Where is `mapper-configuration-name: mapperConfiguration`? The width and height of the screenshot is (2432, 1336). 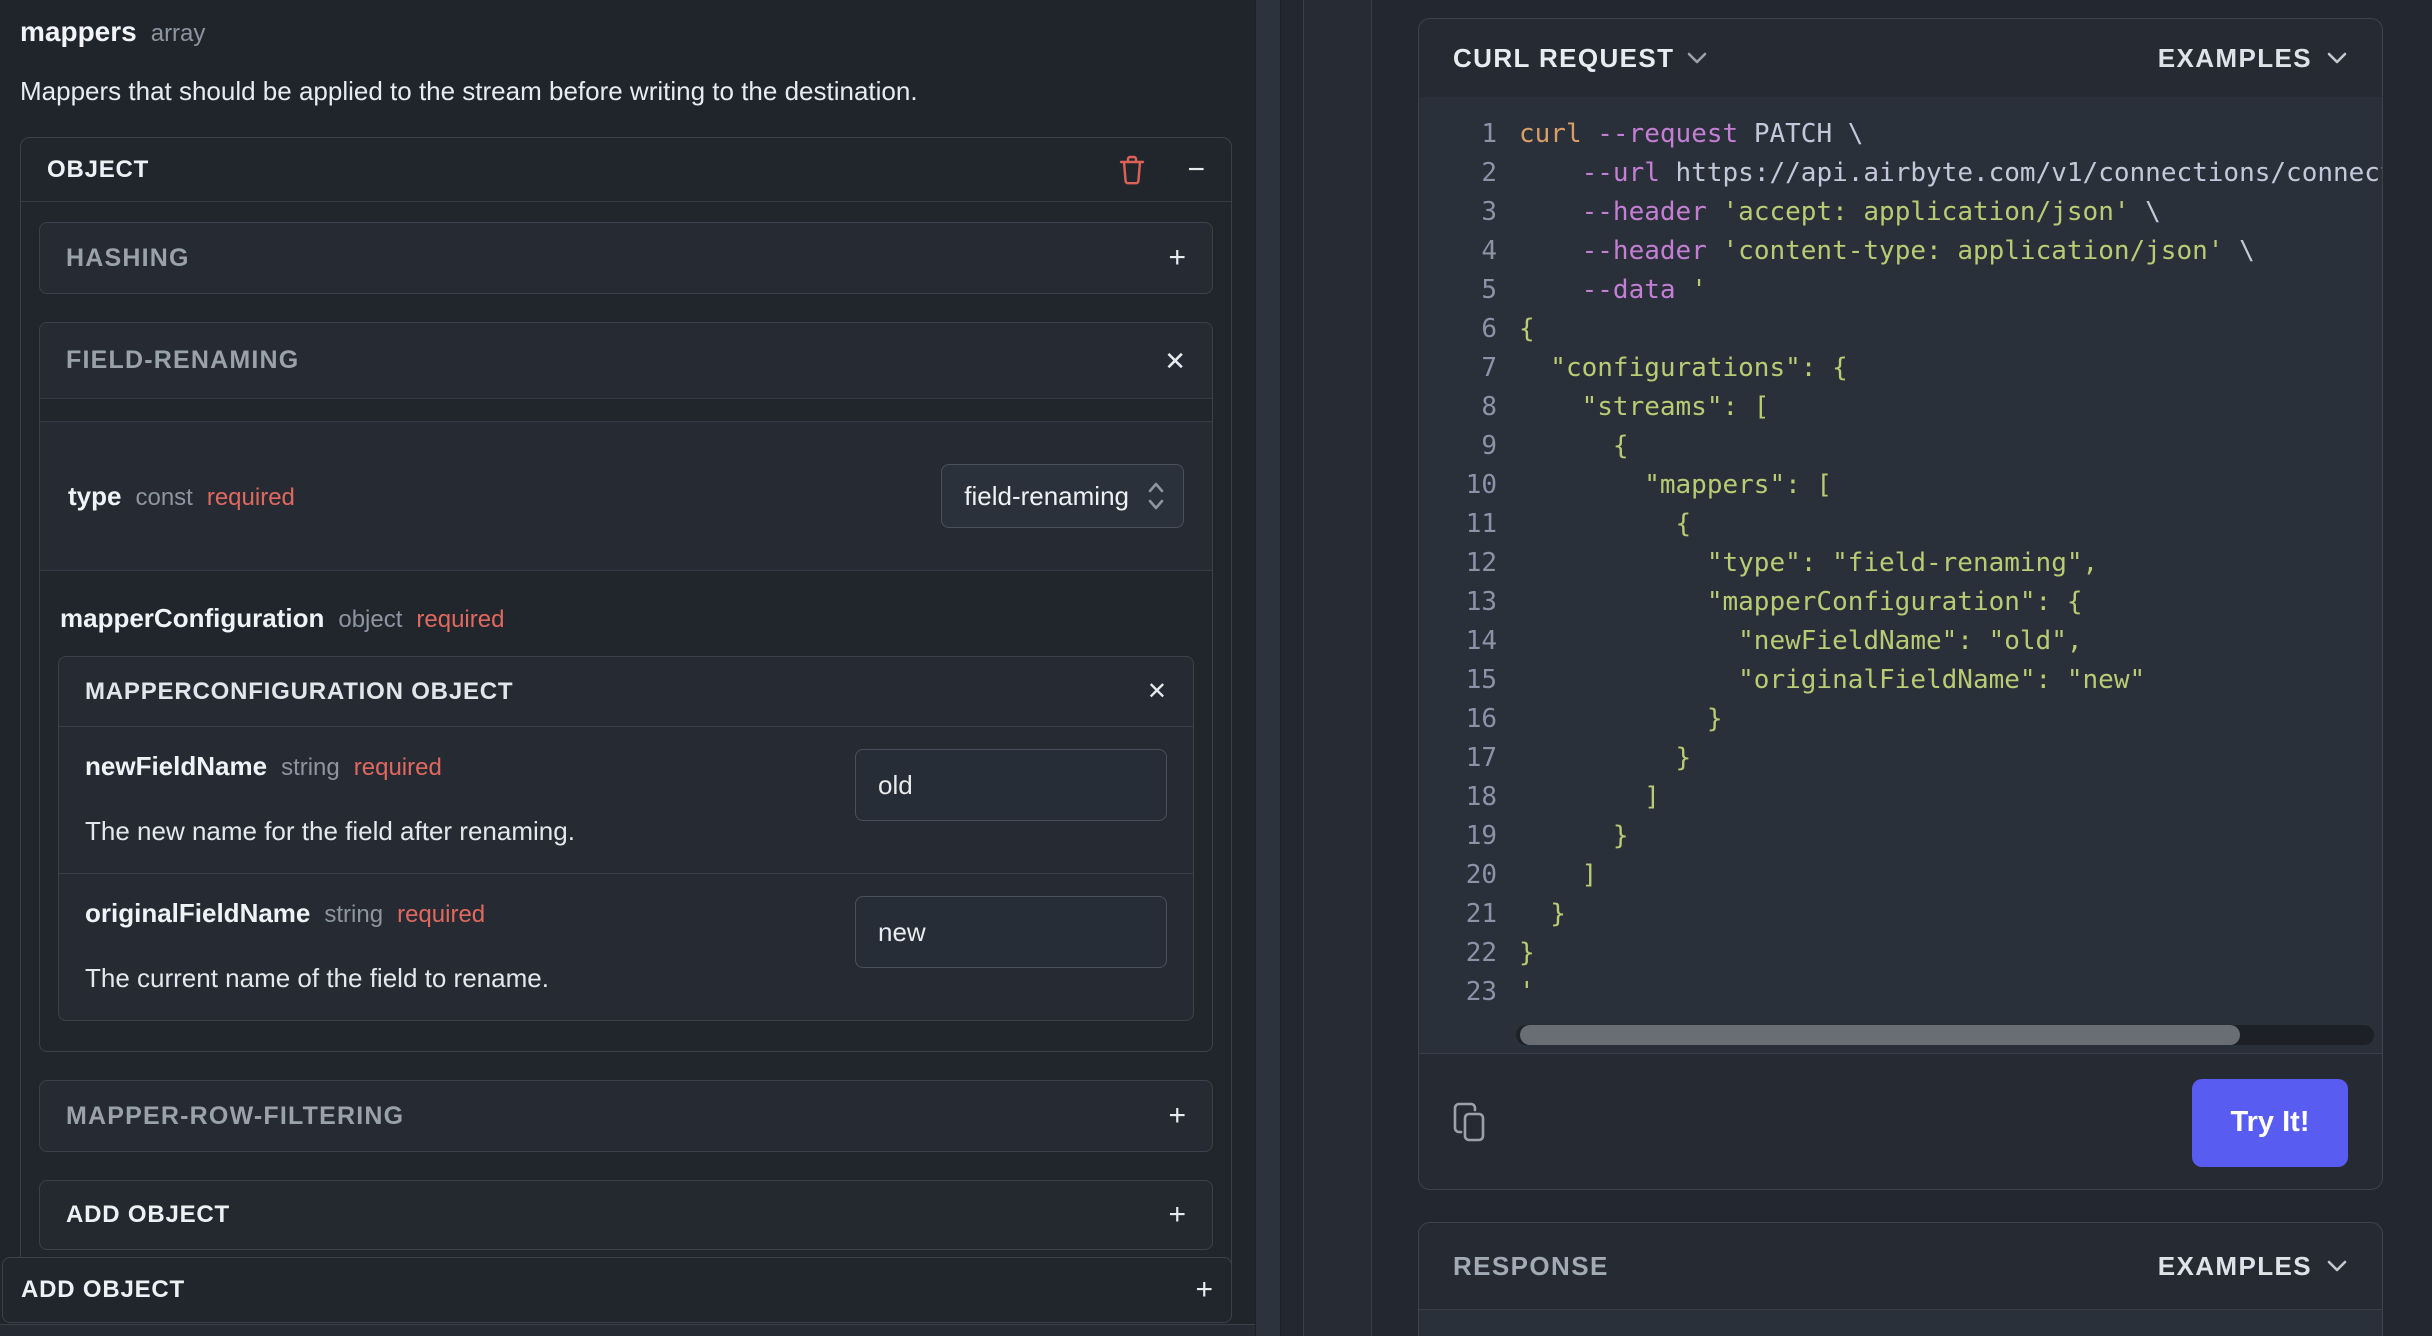 mapper-configuration-name: mapperConfiguration is located at coordinates (192, 618).